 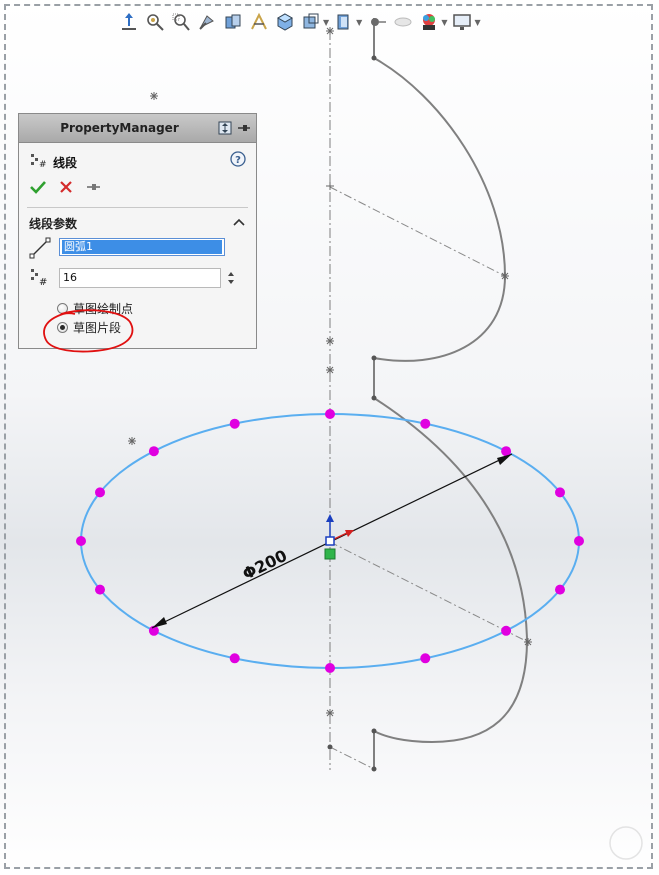 I want to click on zoom-to-area-icon, so click(x=181, y=22).